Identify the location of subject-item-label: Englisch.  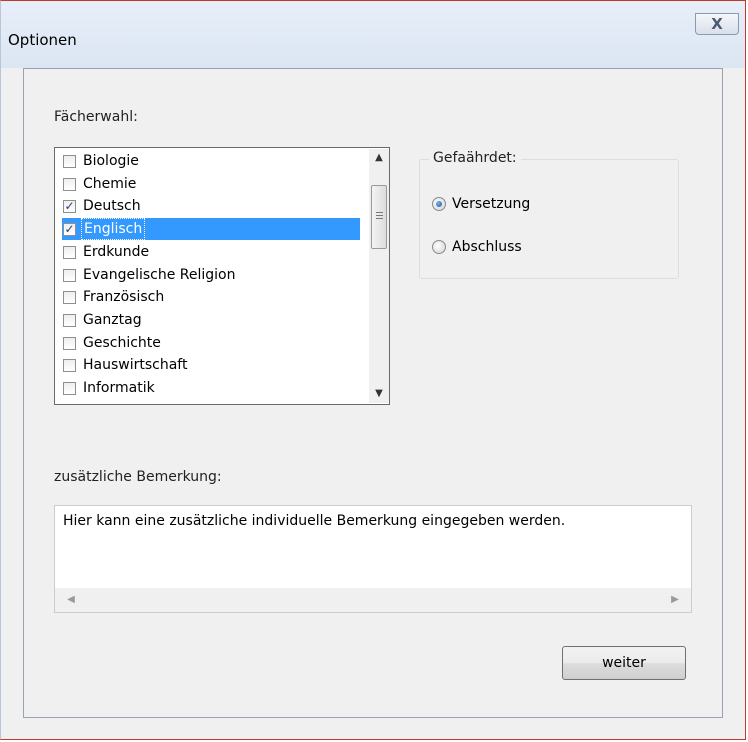
(113, 229).